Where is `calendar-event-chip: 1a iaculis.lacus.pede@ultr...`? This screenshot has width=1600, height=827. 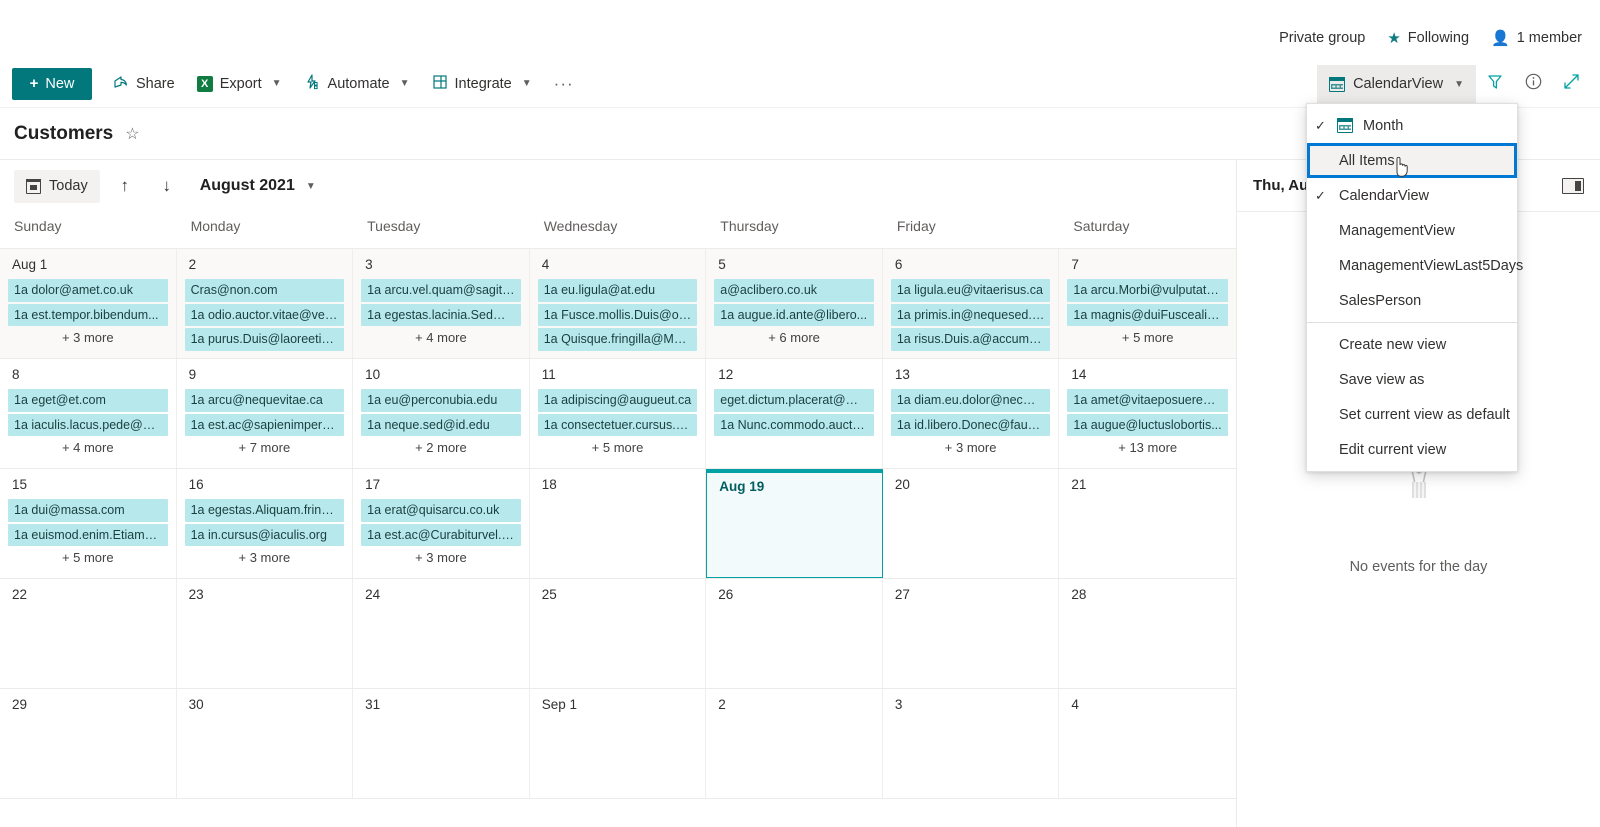
calendar-event-chip: 1a iaculis.lacus.pede@ultr... is located at coordinates (88, 424).